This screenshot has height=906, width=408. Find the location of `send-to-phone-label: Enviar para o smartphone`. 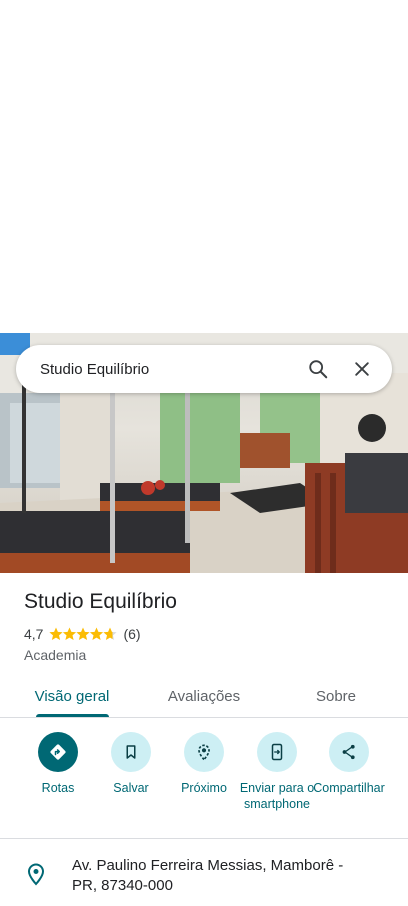

send-to-phone-label: Enviar para o smartphone is located at coordinates (277, 796).